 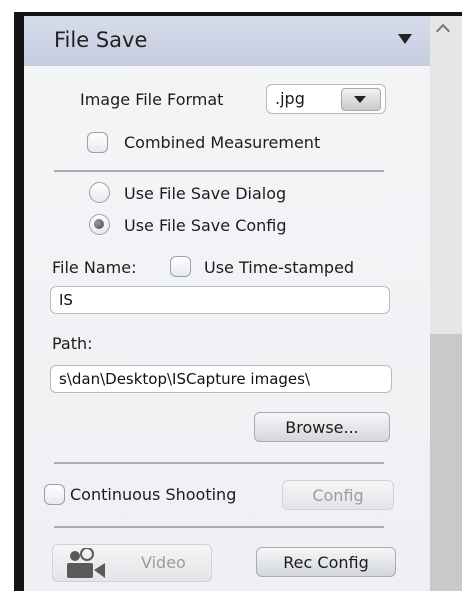 What do you see at coordinates (205, 225) in the screenshot?
I see `use-file-save-config-label: Use File Save Config` at bounding box center [205, 225].